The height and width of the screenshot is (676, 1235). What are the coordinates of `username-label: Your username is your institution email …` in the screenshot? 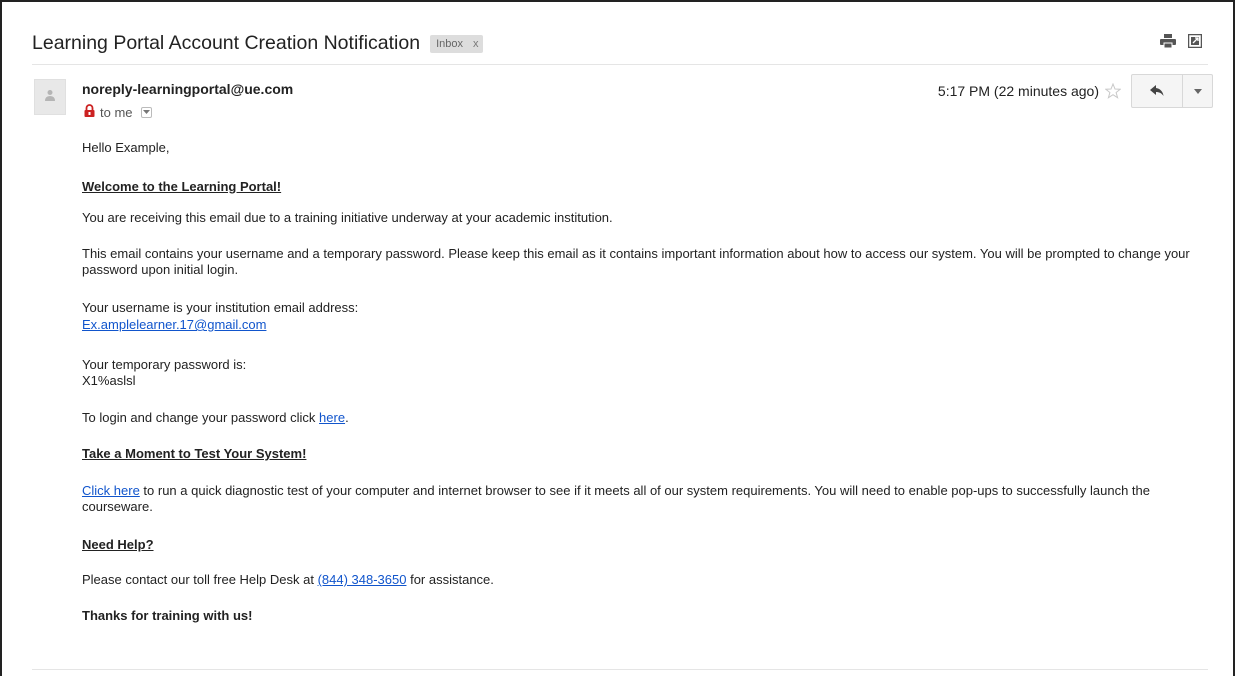 It's located at (220, 307).